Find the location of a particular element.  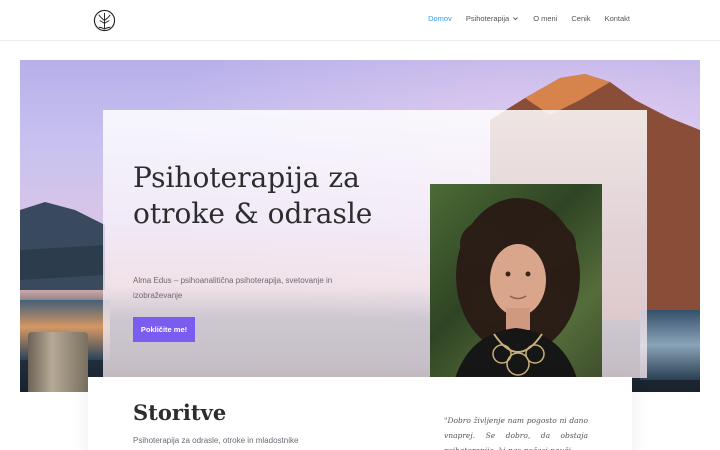

woman-portrait-image is located at coordinates (516, 299).